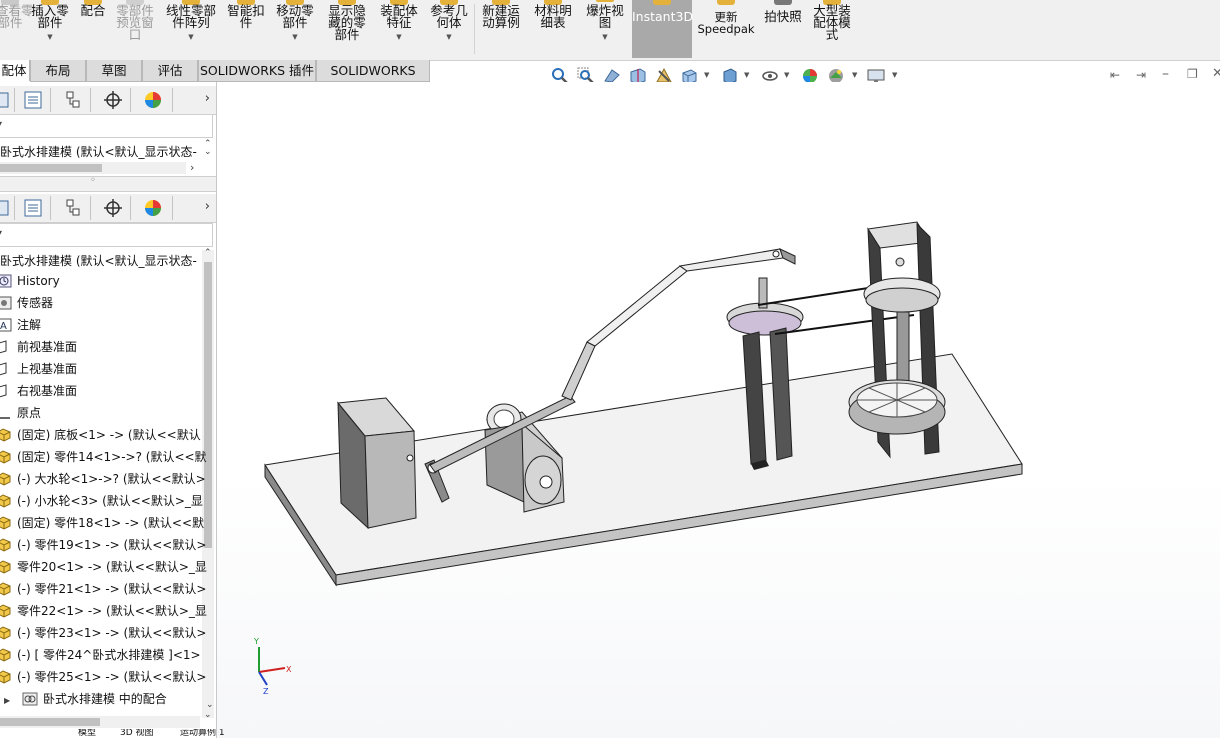 This screenshot has height=741, width=1220. What do you see at coordinates (101, 501) in the screenshot?
I see `tree-item-component: (-) 小水轮<3> (默认<<默认>_显` at bounding box center [101, 501].